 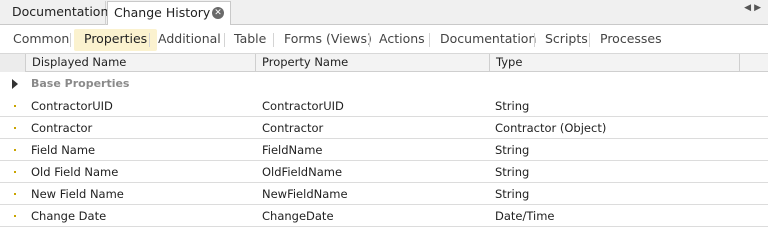 I want to click on displayed-name-cell: ContractorUID, so click(x=72, y=106).